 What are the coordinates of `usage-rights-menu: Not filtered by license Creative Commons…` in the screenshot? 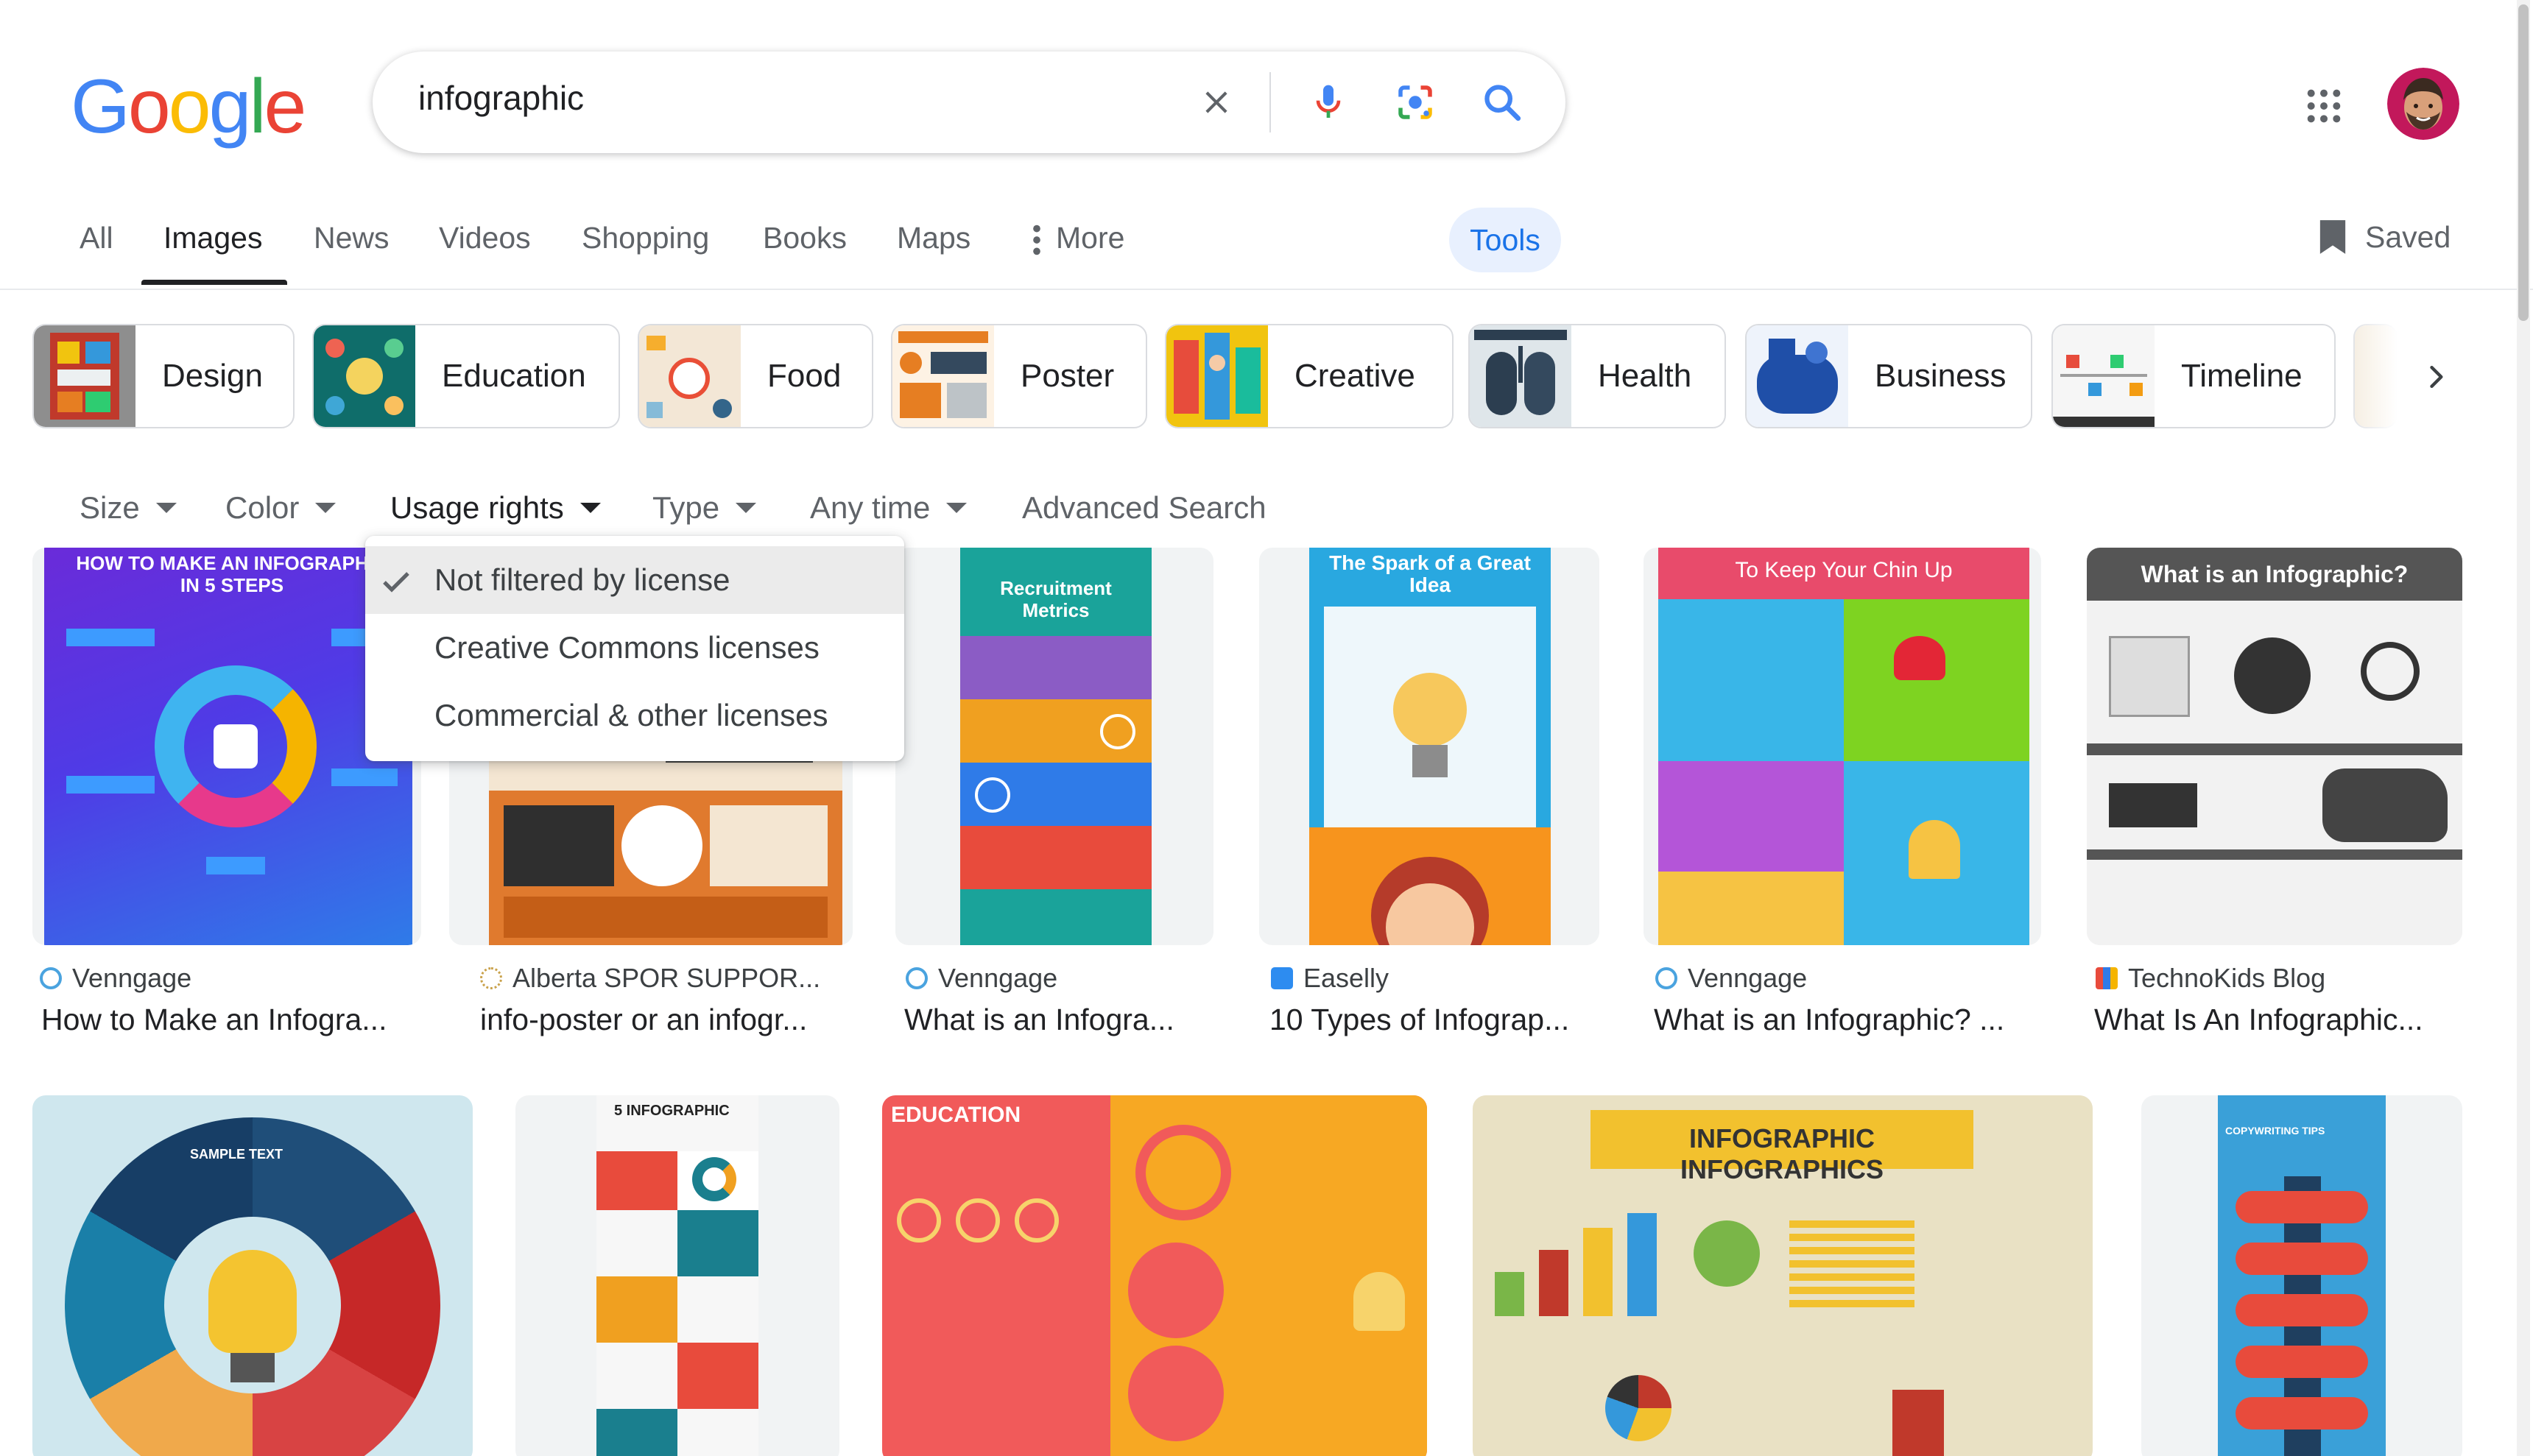 It's located at (634, 648).